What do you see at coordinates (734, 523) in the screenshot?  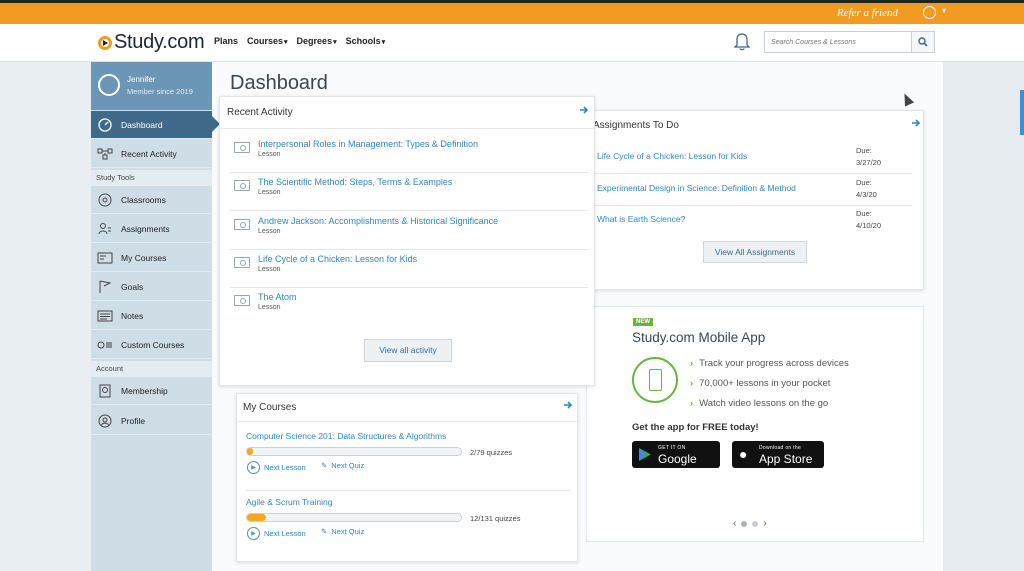 I see `chevron-left-icon: ‹` at bounding box center [734, 523].